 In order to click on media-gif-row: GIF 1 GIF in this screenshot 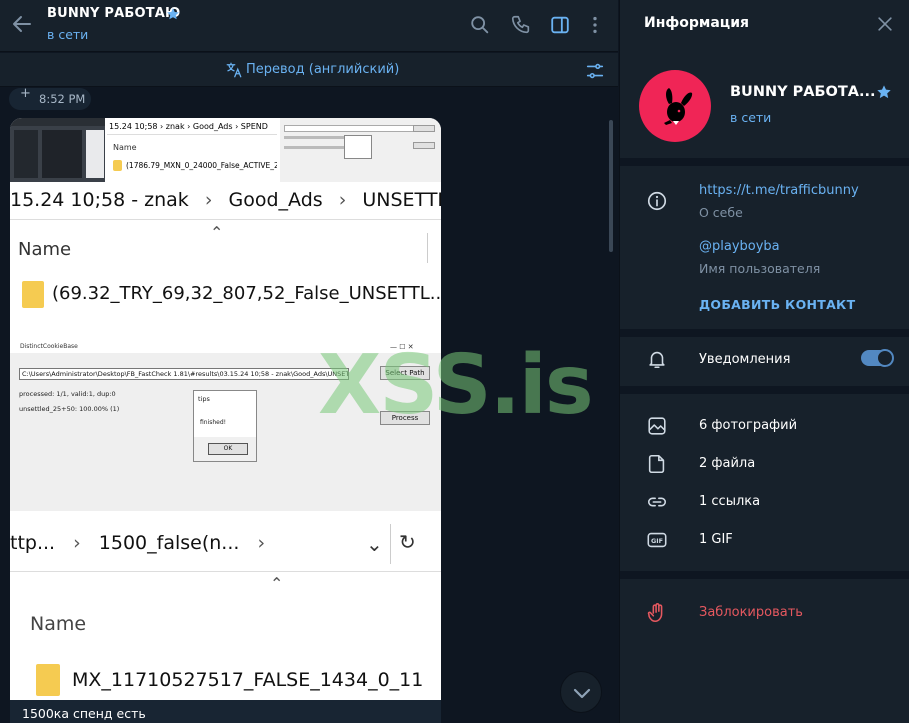, I will do `click(764, 540)`.